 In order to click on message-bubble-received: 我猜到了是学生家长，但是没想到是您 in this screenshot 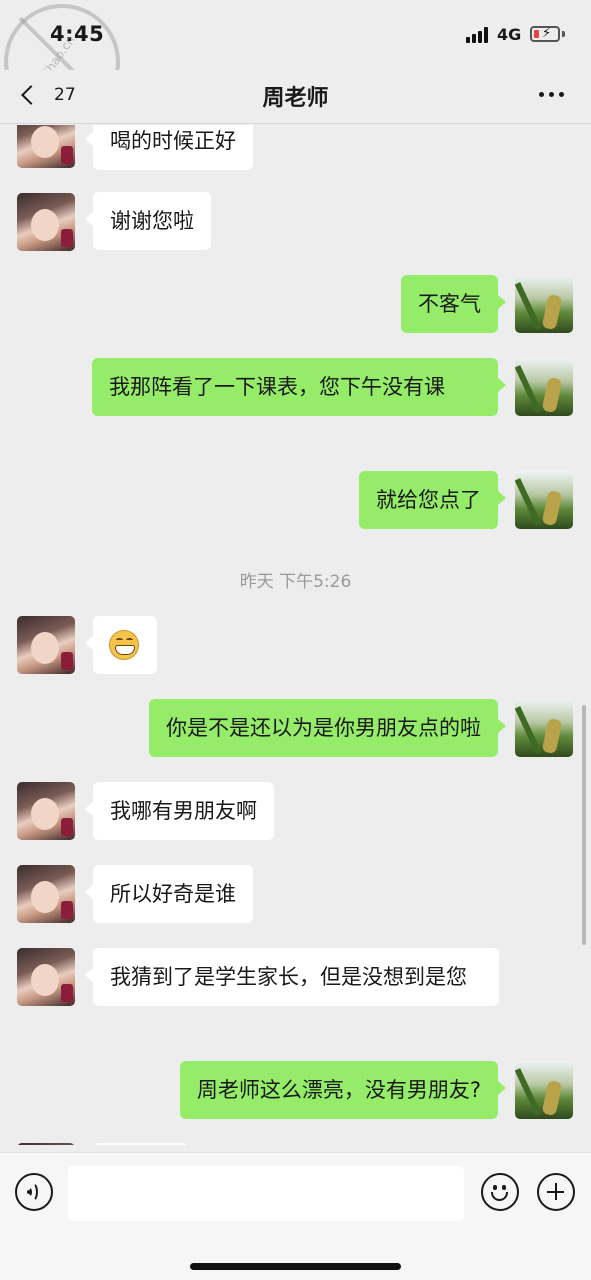, I will do `click(292, 977)`.